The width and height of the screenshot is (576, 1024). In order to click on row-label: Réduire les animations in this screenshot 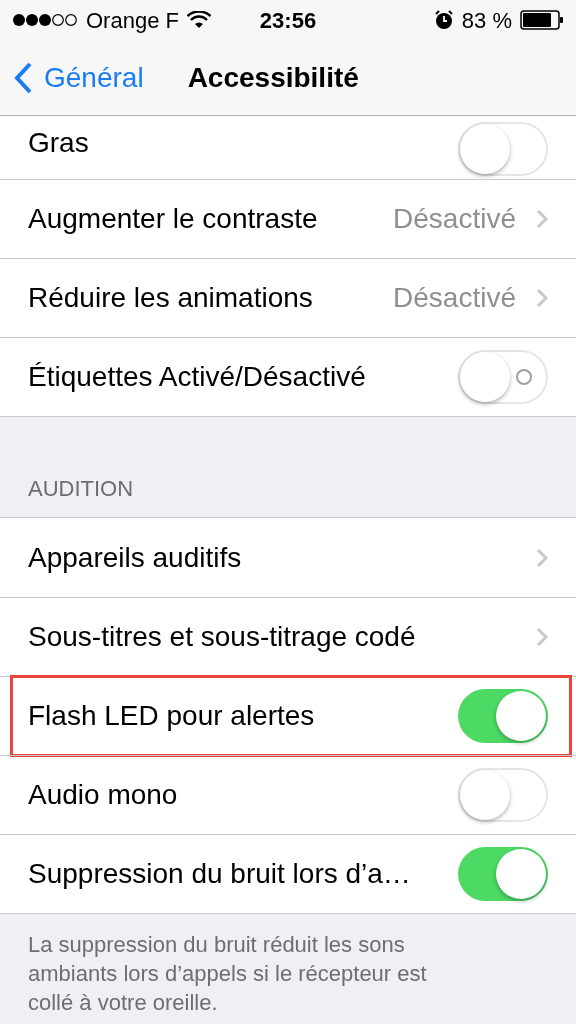, I will do `click(171, 298)`.